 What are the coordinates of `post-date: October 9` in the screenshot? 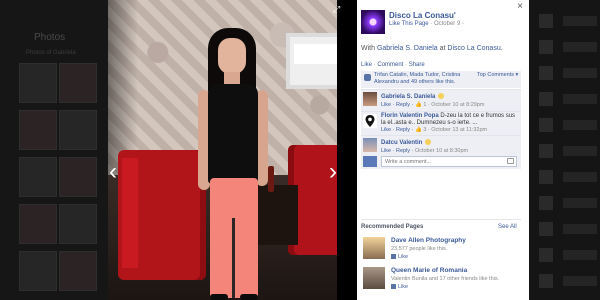 It's located at (447, 24).